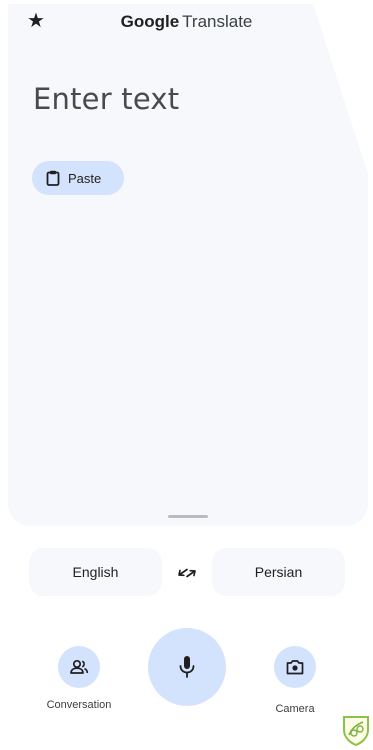 The width and height of the screenshot is (373, 750). I want to click on app-header: ★ Google Translate, so click(186, 22).